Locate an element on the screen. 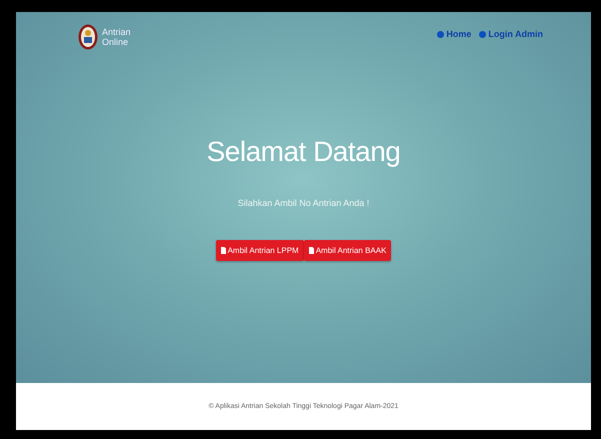 The height and width of the screenshot is (439, 601). nav-link: Home is located at coordinates (454, 34).